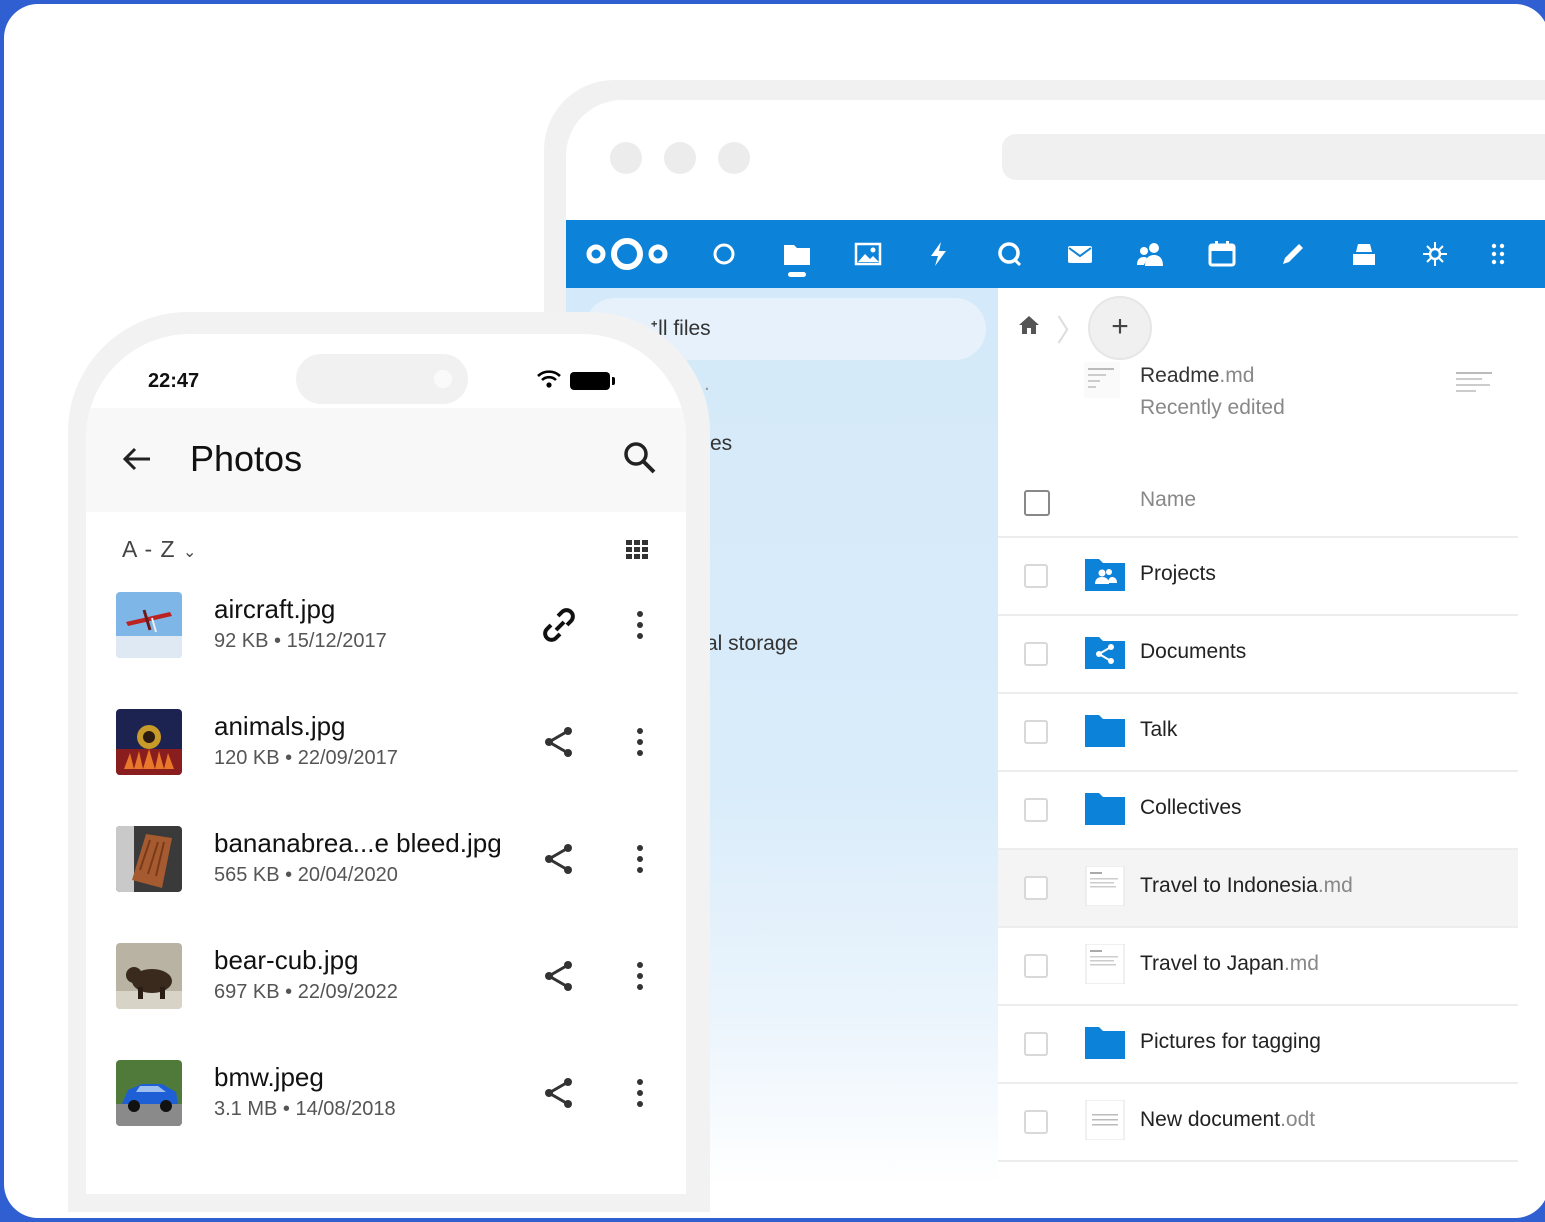 Image resolution: width=1545 pixels, height=1222 pixels. I want to click on file-row: New document.odt, so click(1258, 1123).